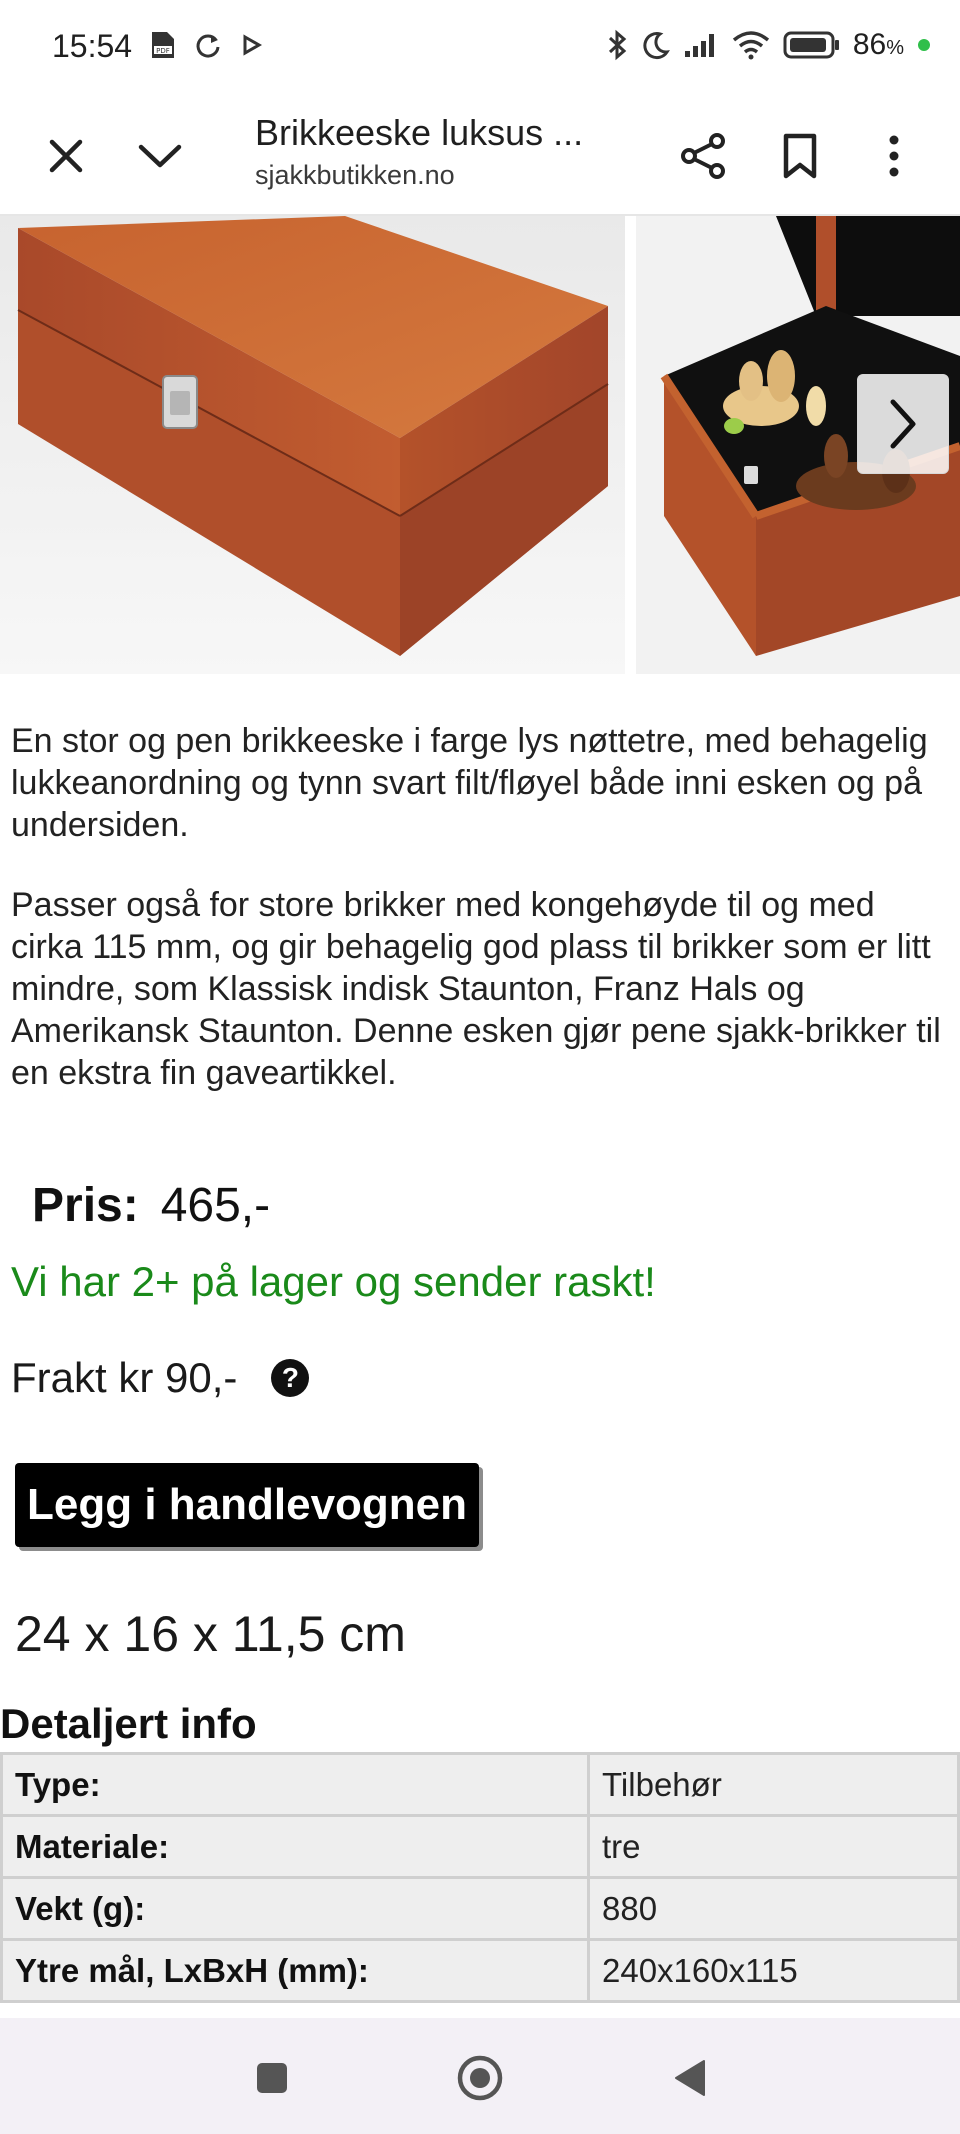 This screenshot has height=2134, width=960. What do you see at coordinates (811, 45) in the screenshot?
I see `battery-icon` at bounding box center [811, 45].